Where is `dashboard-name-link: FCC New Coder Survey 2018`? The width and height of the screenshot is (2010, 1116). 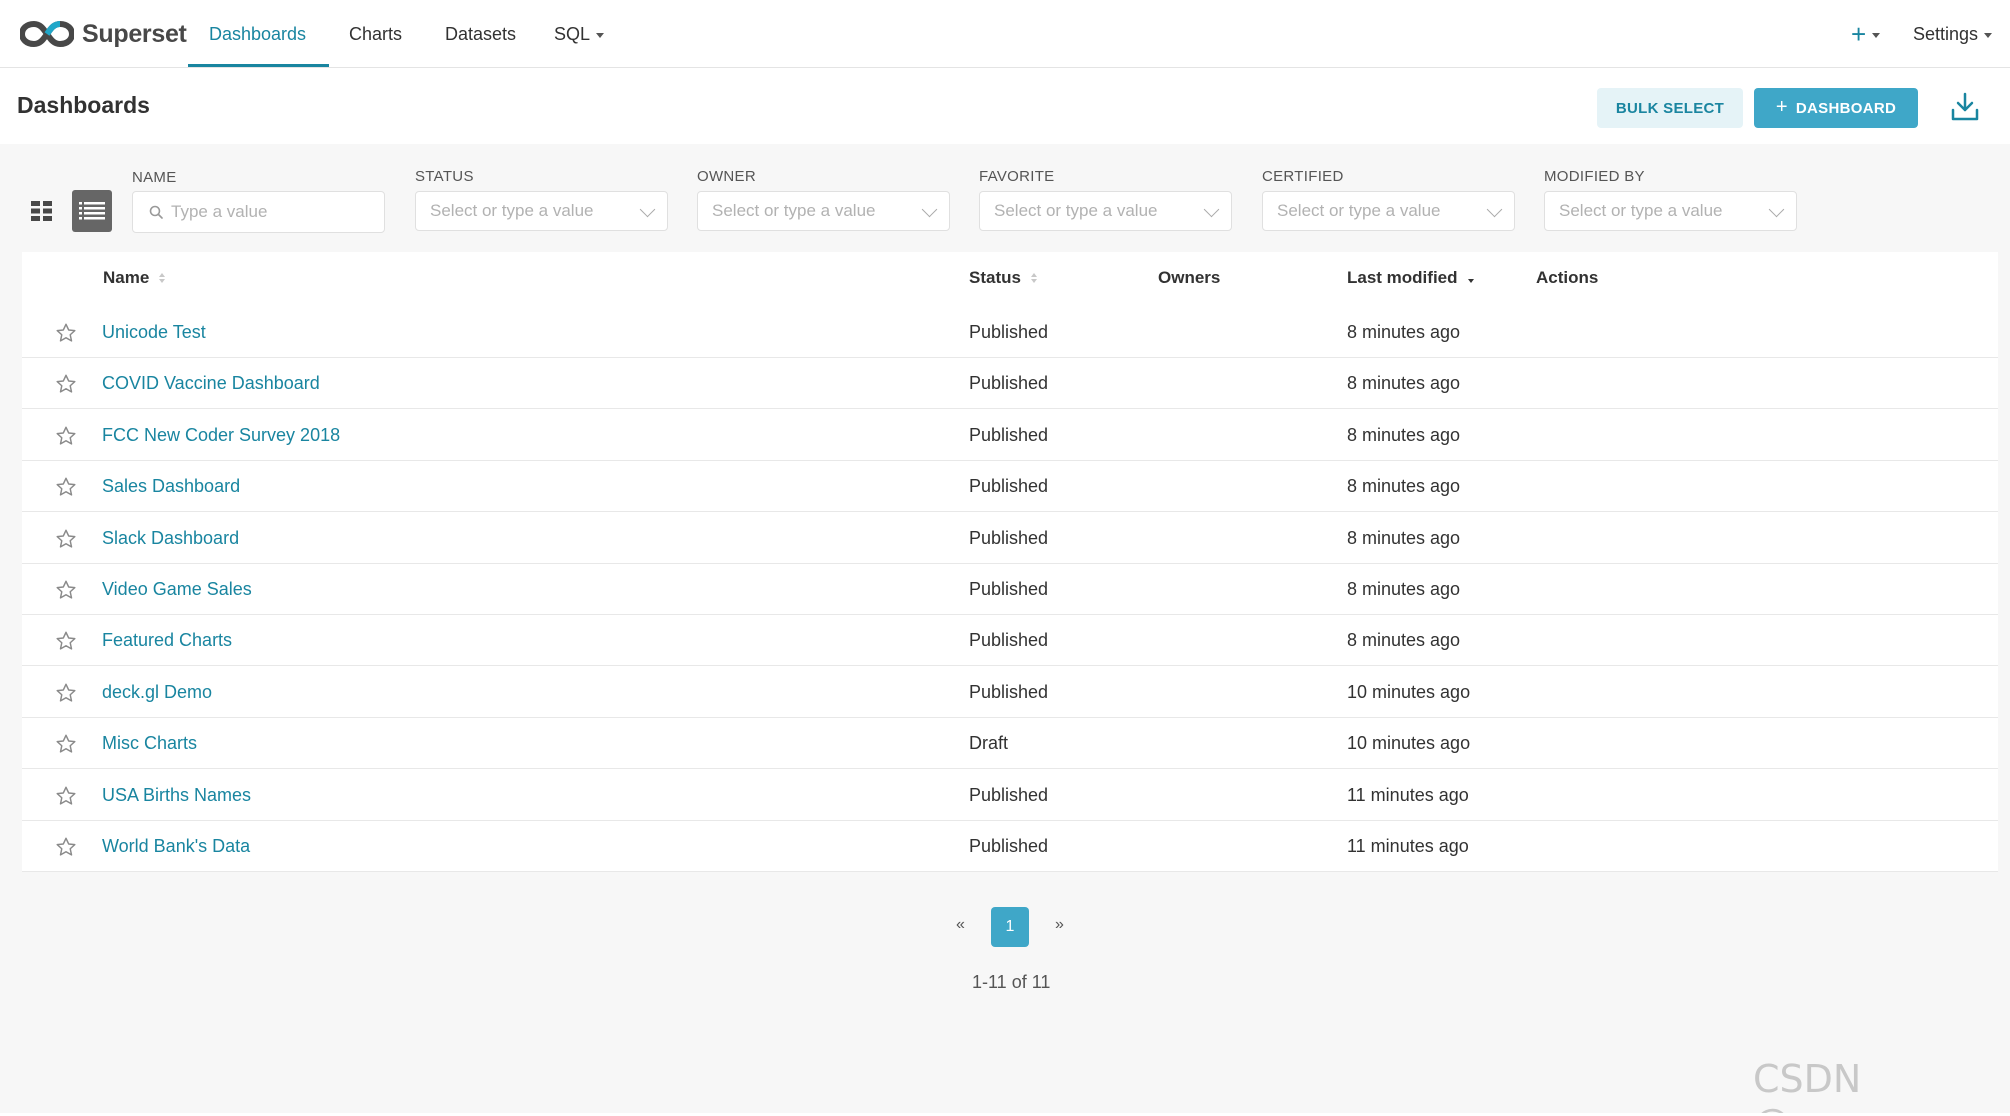 dashboard-name-link: FCC New Coder Survey 2018 is located at coordinates (221, 435).